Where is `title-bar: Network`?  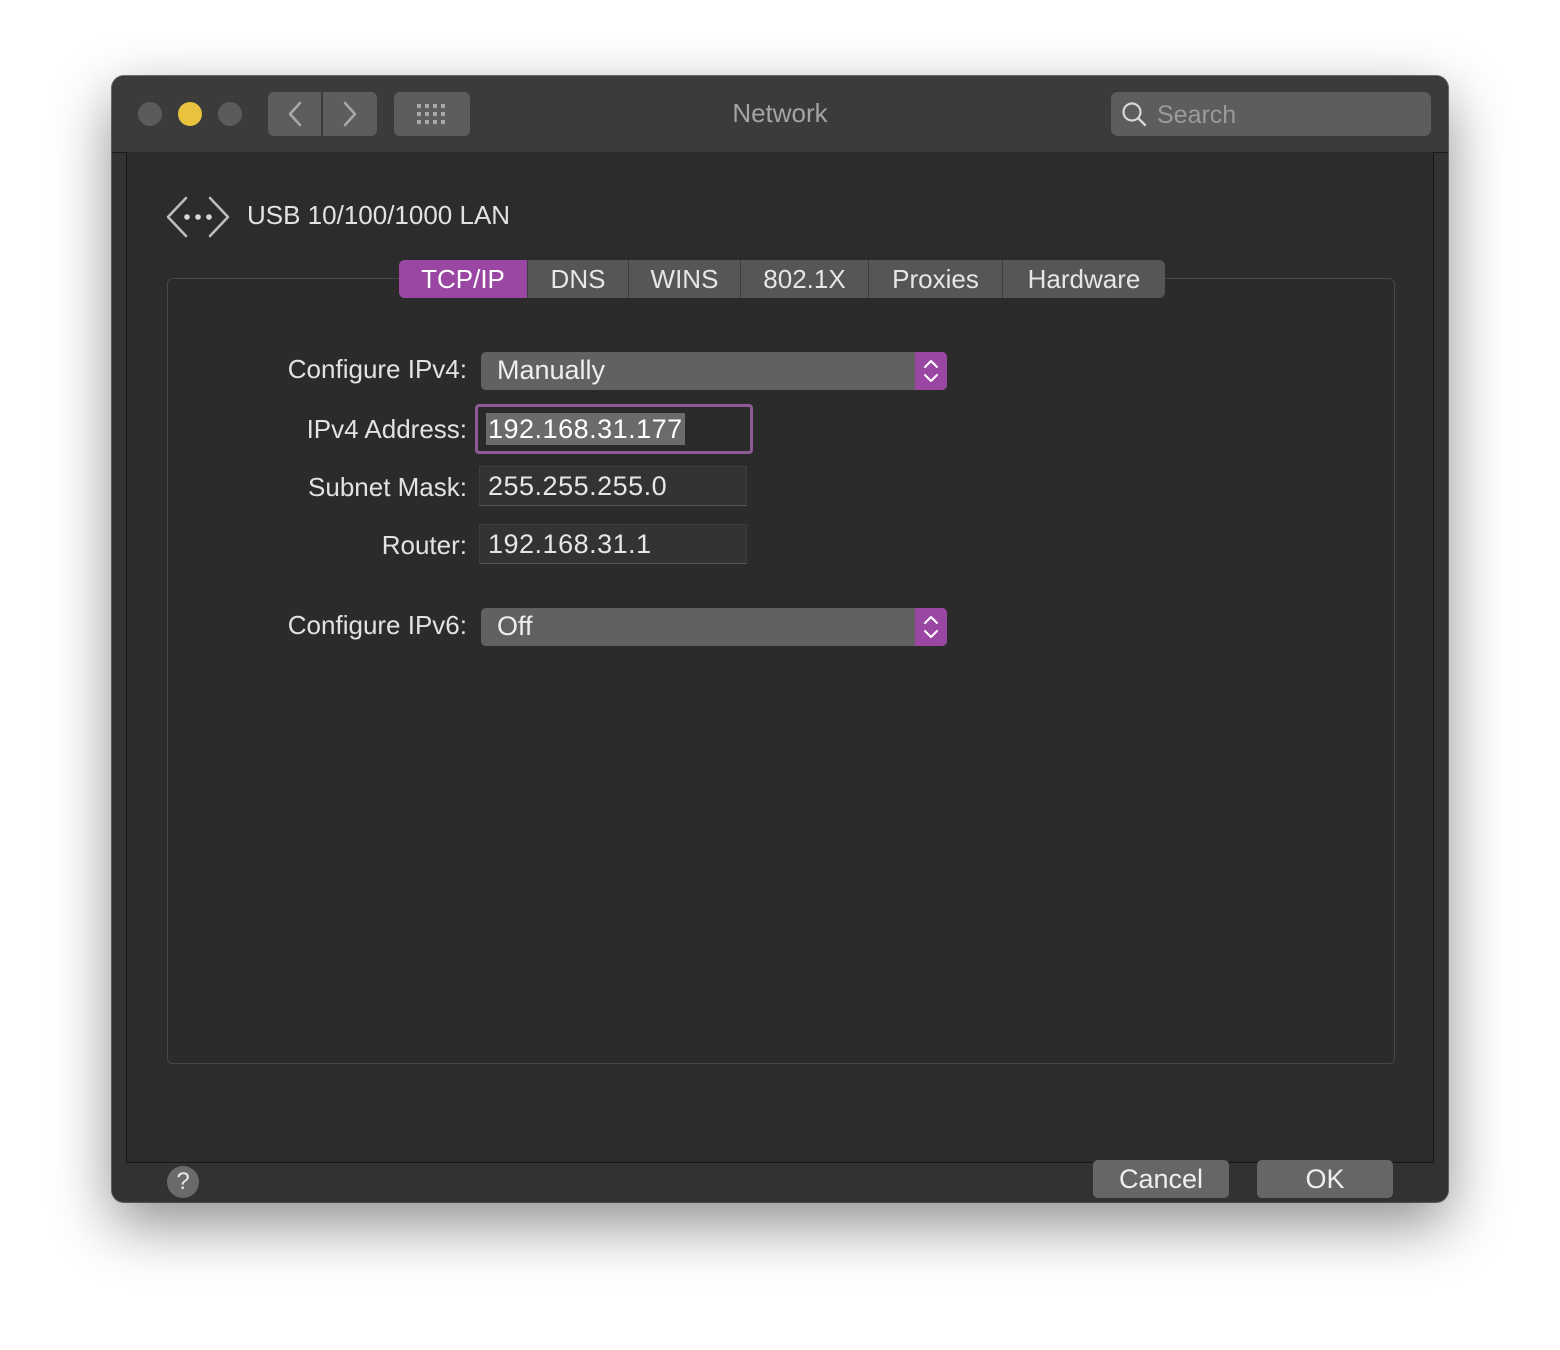
title-bar: Network is located at coordinates (780, 114).